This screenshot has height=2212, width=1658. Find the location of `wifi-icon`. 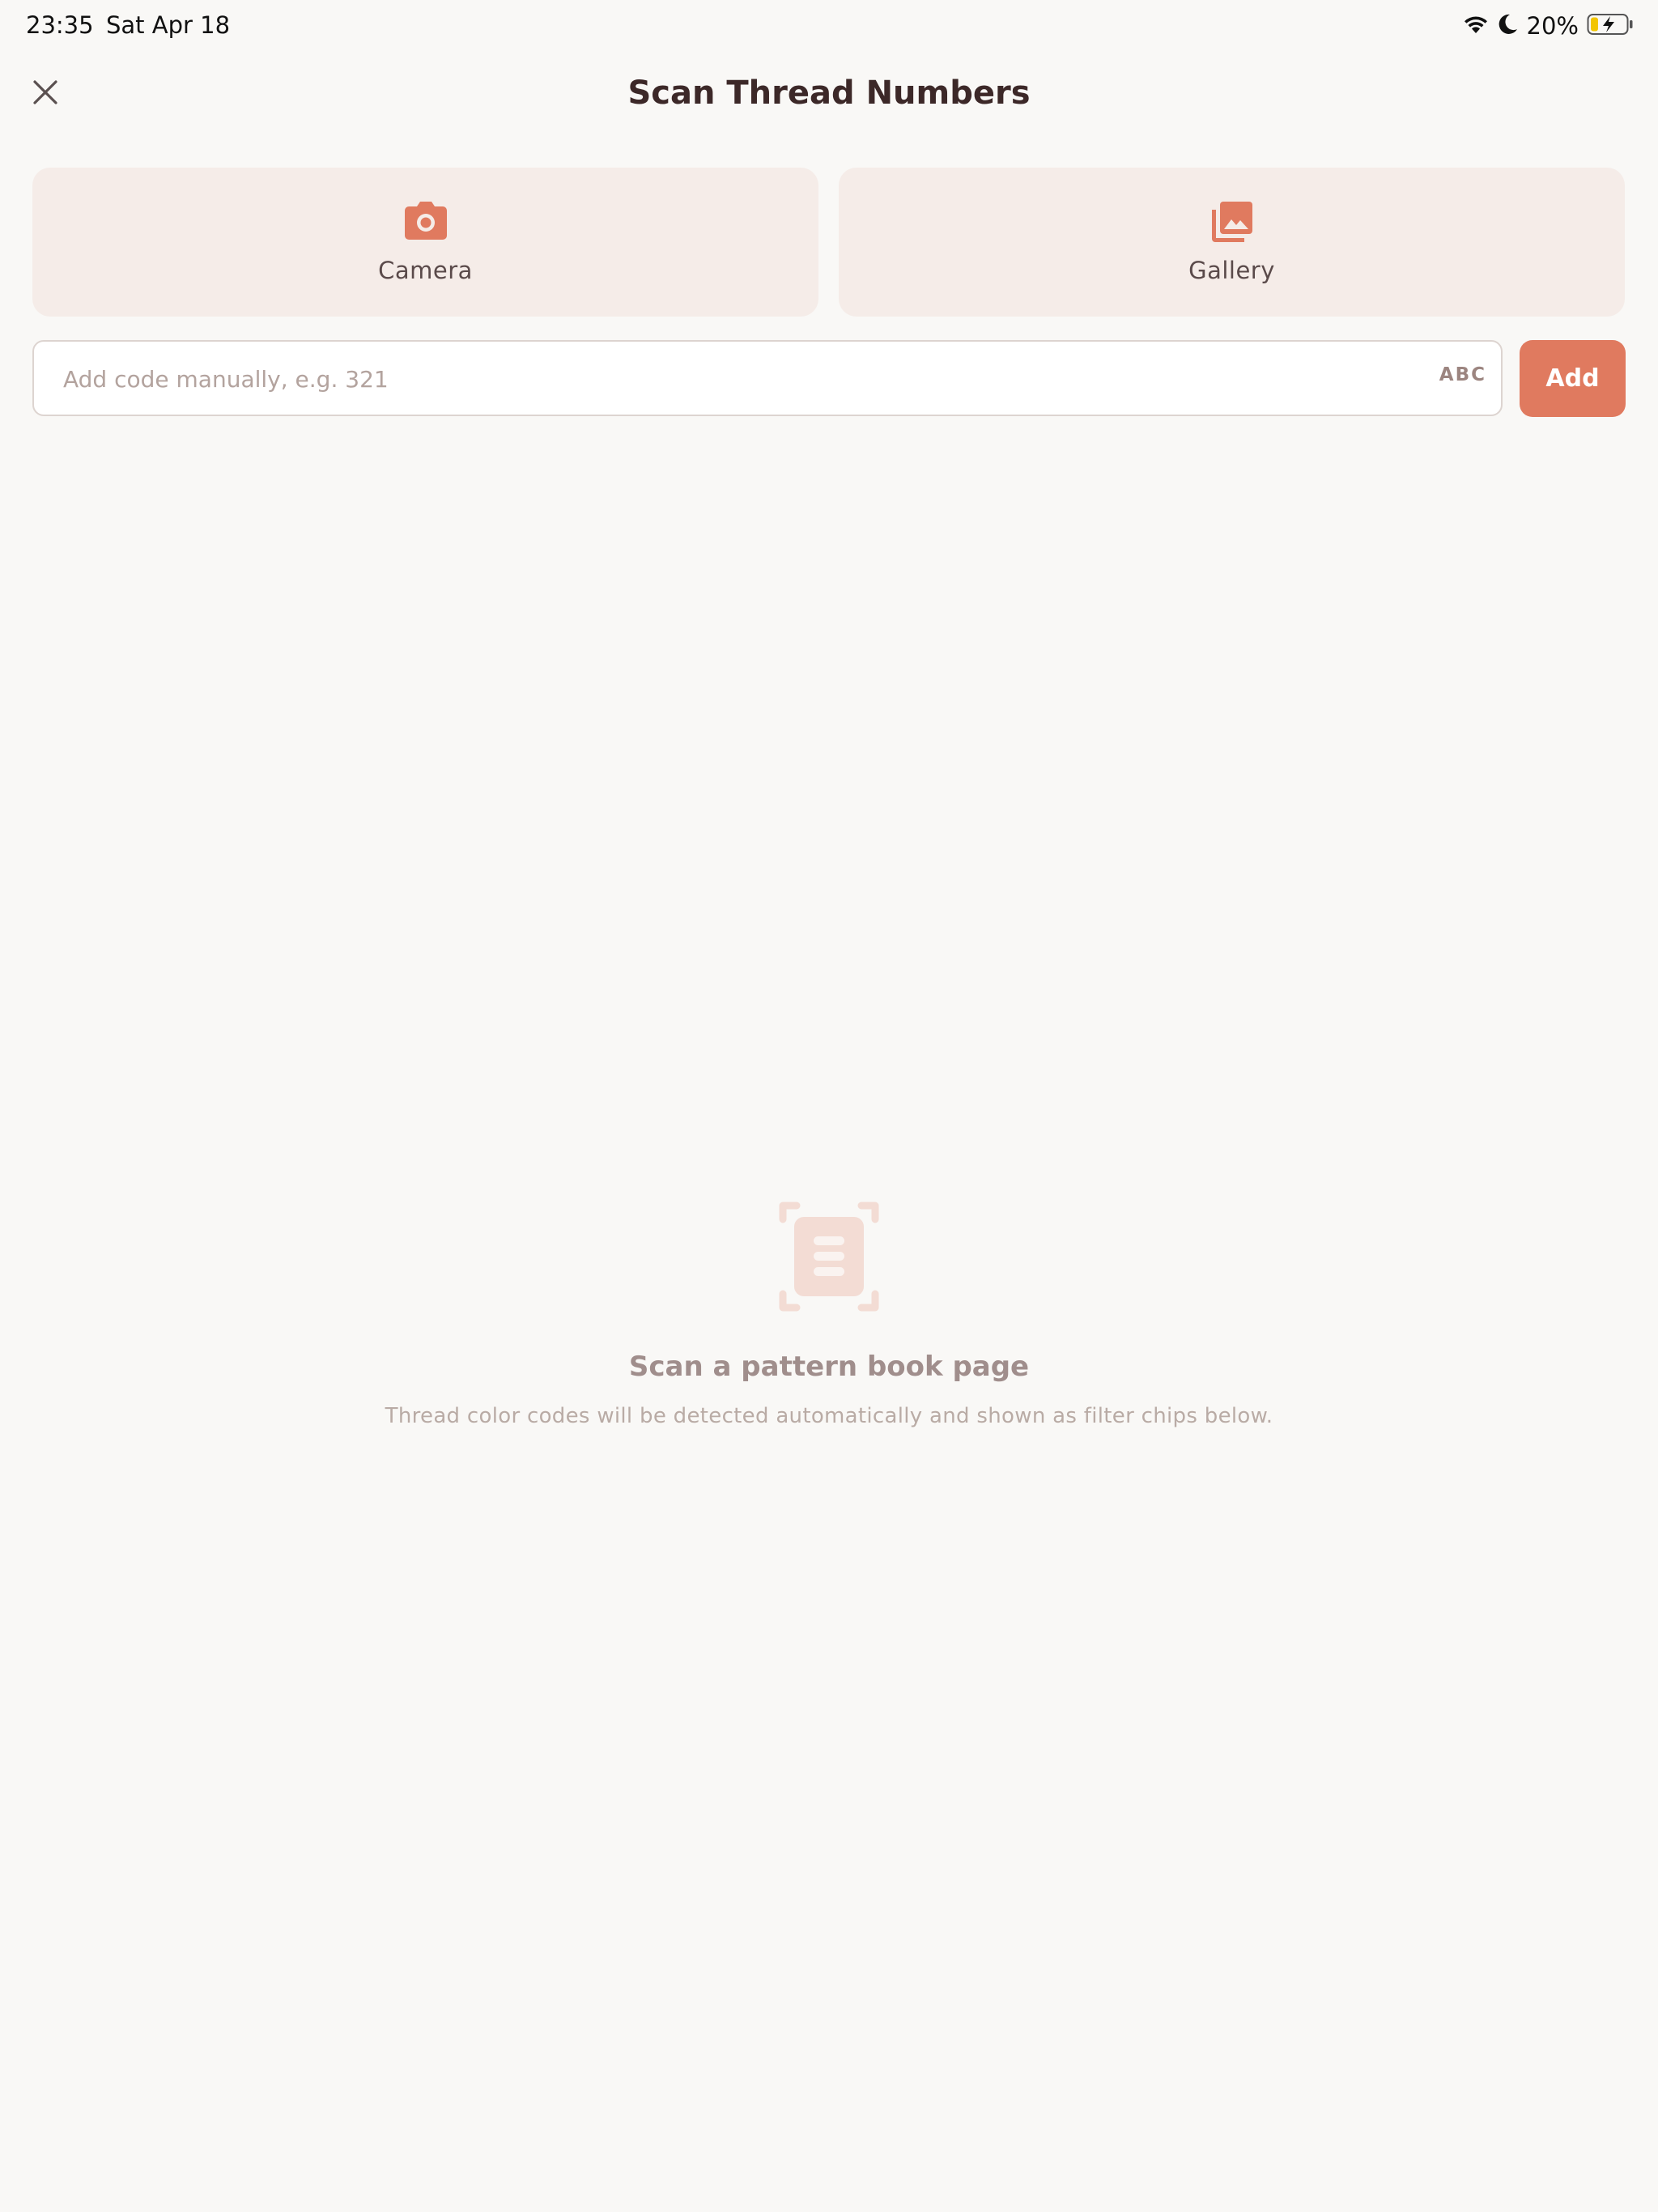

wifi-icon is located at coordinates (1476, 26).